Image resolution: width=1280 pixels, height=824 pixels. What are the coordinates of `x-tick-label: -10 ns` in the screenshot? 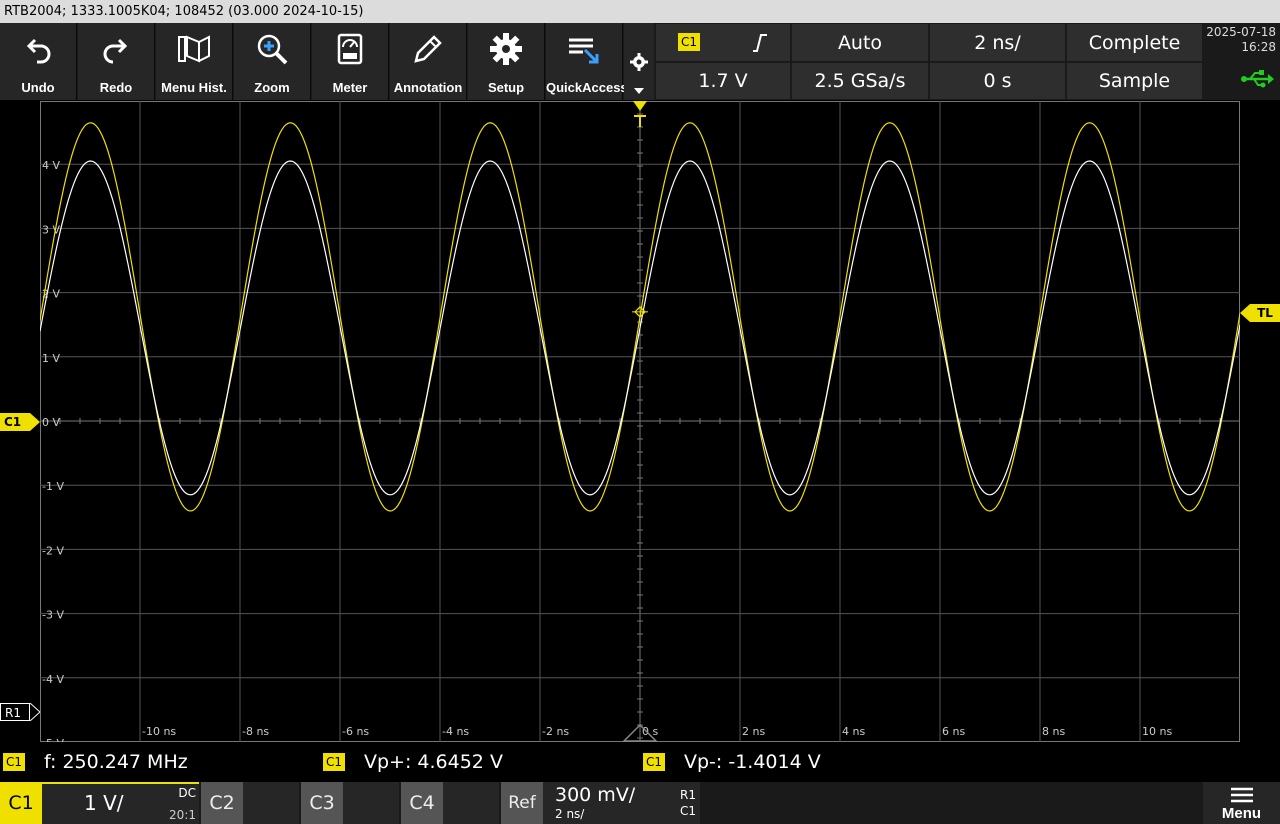 It's located at (159, 731).